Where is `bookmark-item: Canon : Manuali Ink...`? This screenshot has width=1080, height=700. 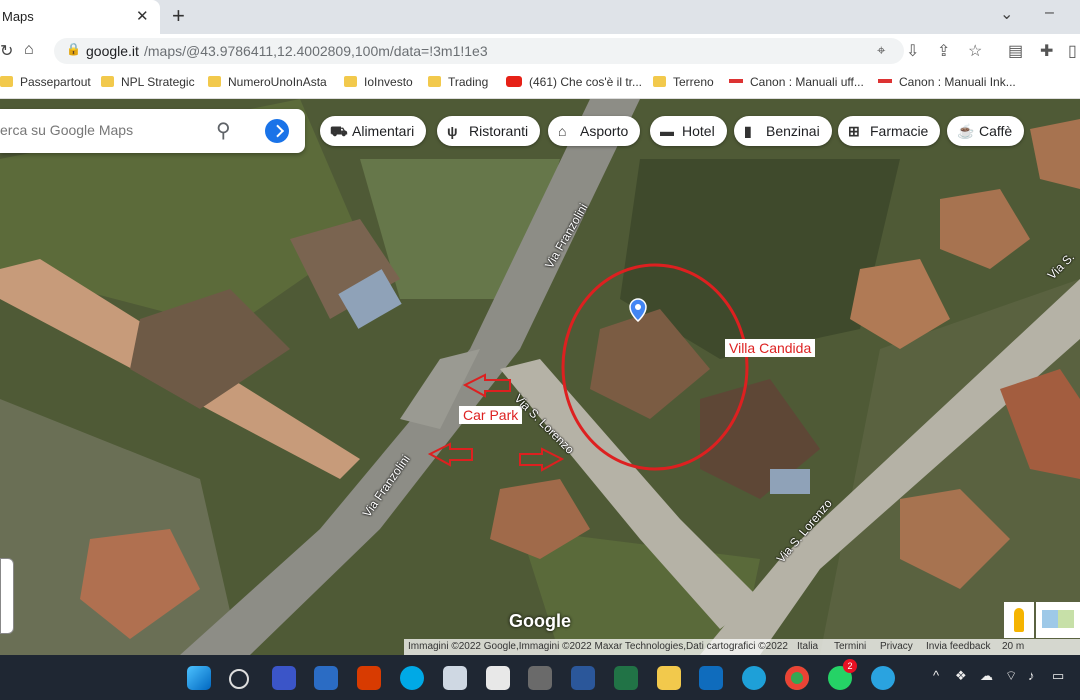 bookmark-item: Canon : Manuali Ink... is located at coordinates (947, 82).